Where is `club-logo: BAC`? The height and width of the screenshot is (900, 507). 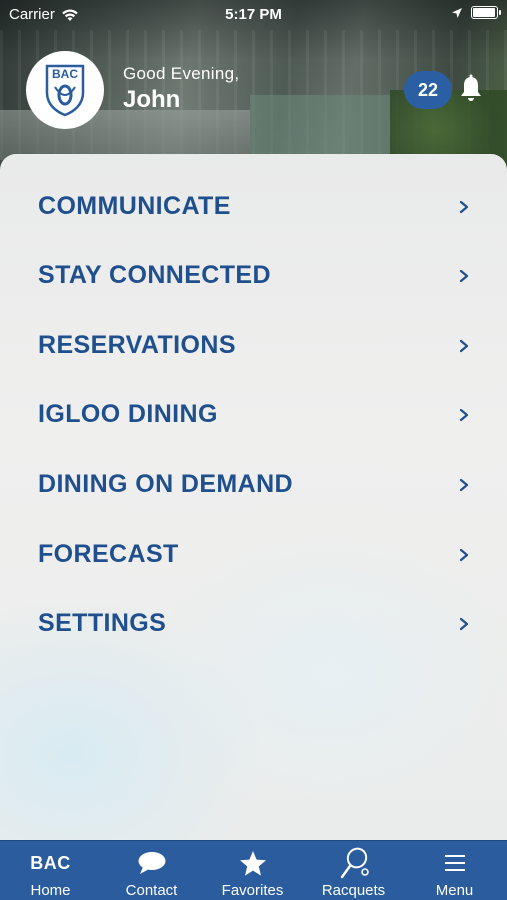 club-logo: BAC is located at coordinates (65, 90).